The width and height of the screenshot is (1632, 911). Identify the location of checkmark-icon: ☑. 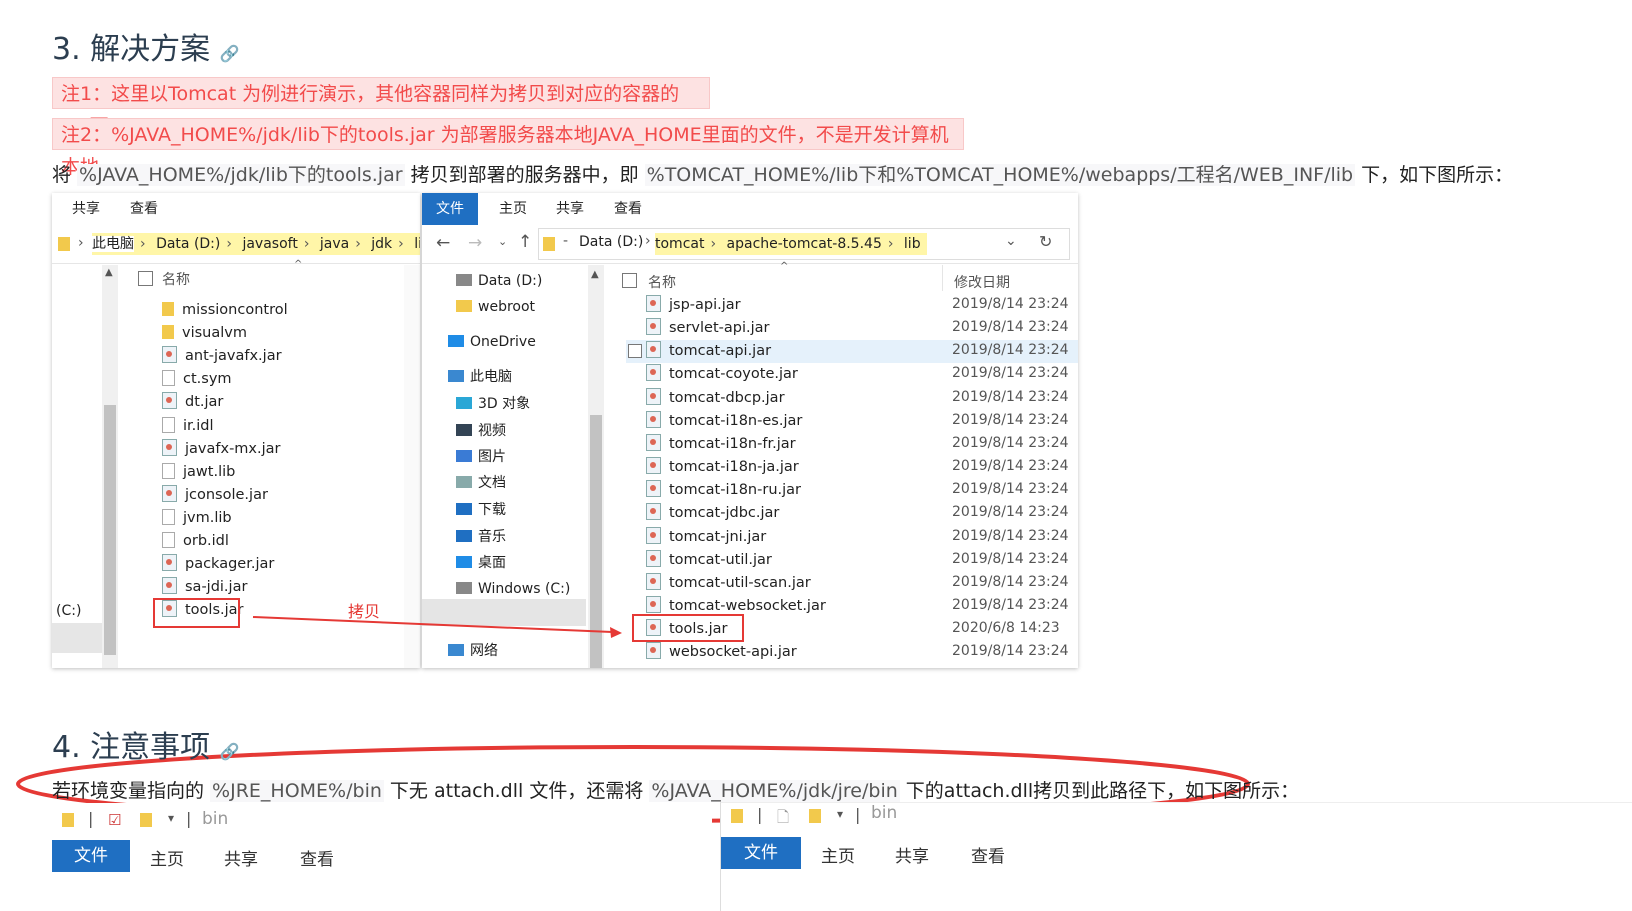
(114, 820).